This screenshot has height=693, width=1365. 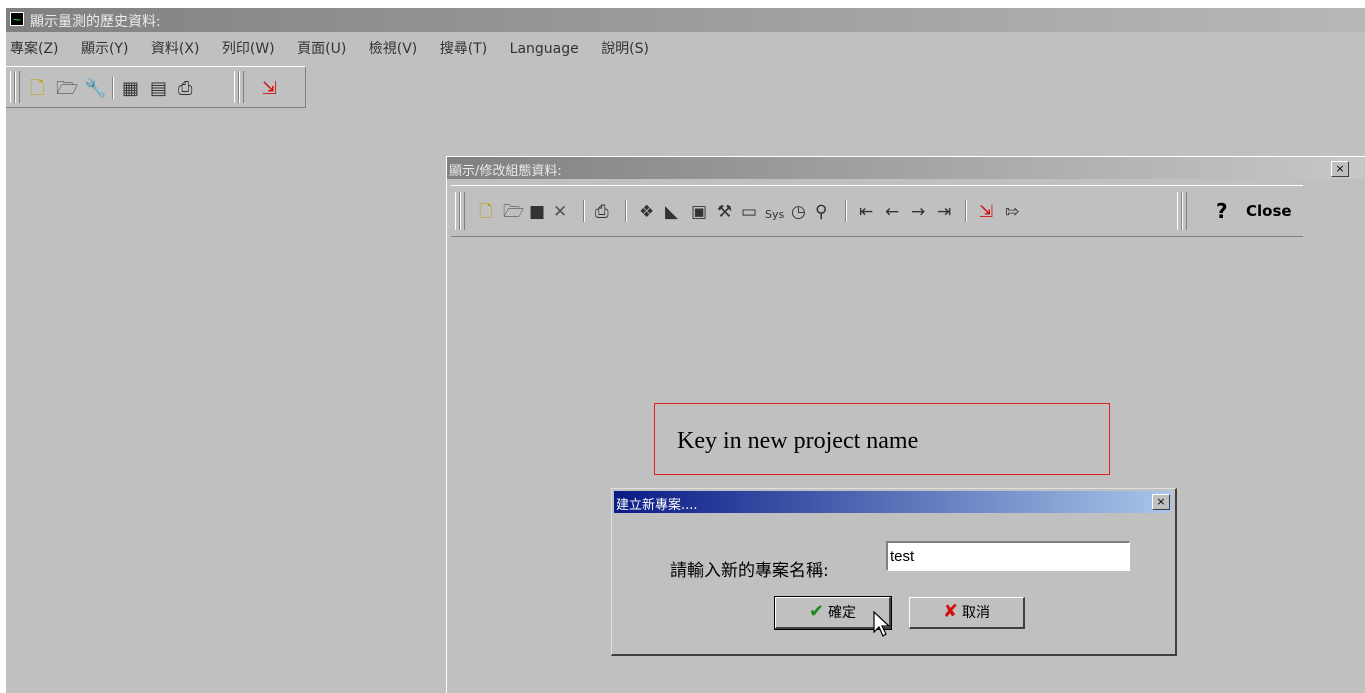 What do you see at coordinates (463, 48) in the screenshot?
I see `menu-search: 搜尋(T)` at bounding box center [463, 48].